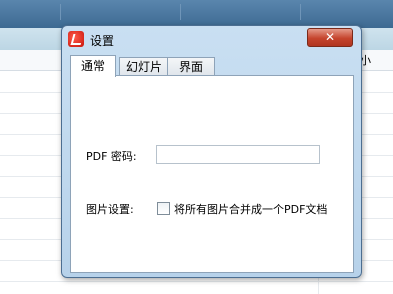  Describe the element at coordinates (250, 209) in the screenshot. I see `merge-images-checkbox-label: 将所有图片合并成一个PDF文档` at that location.